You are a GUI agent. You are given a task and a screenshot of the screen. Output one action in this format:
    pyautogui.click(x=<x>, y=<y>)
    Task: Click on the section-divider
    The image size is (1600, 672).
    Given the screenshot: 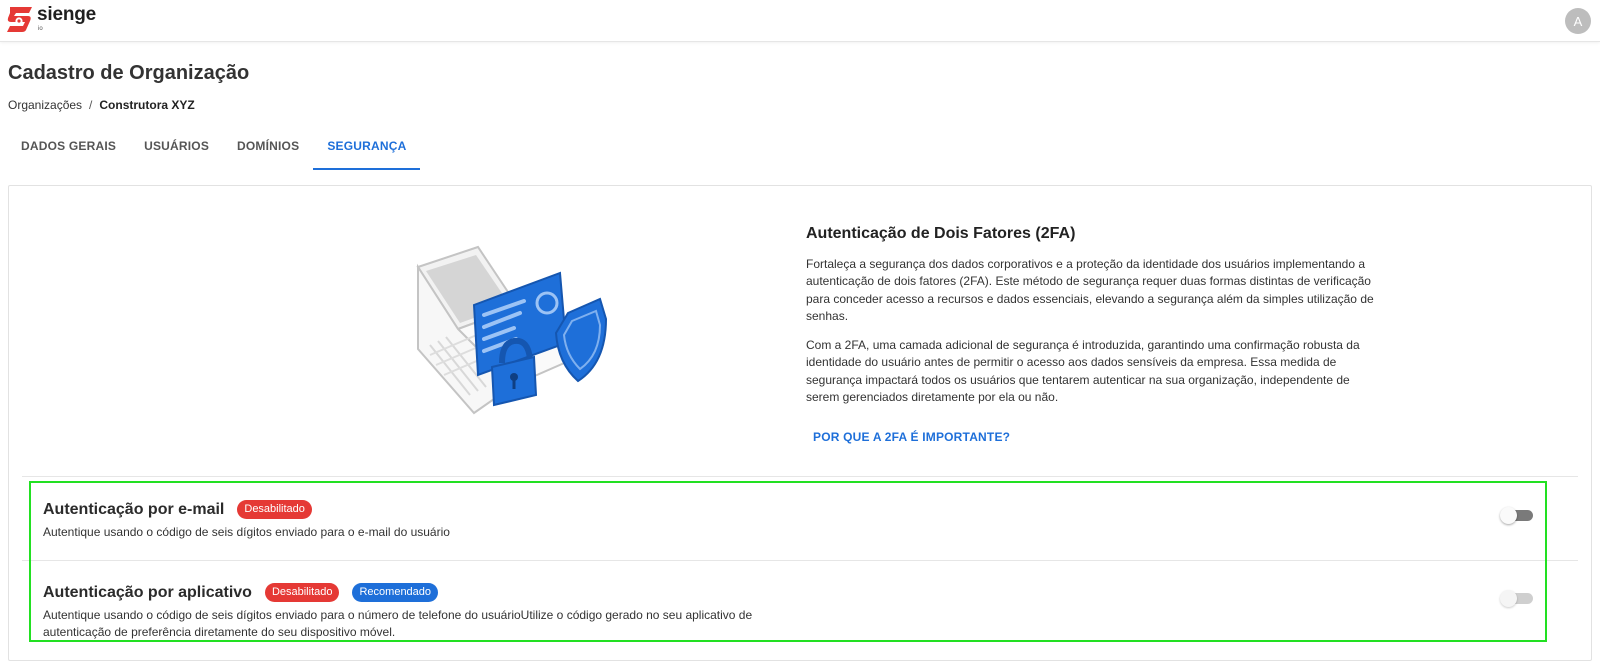 What is the action you would take?
    pyautogui.click(x=800, y=476)
    